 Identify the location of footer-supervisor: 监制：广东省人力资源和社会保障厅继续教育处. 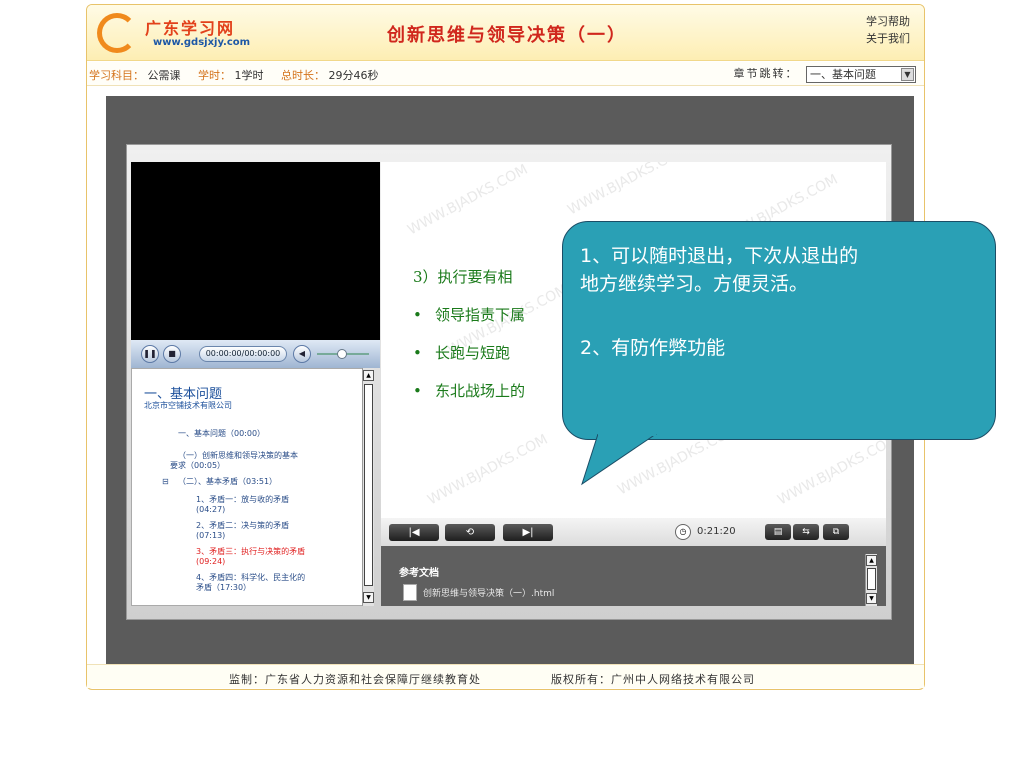
(355, 679).